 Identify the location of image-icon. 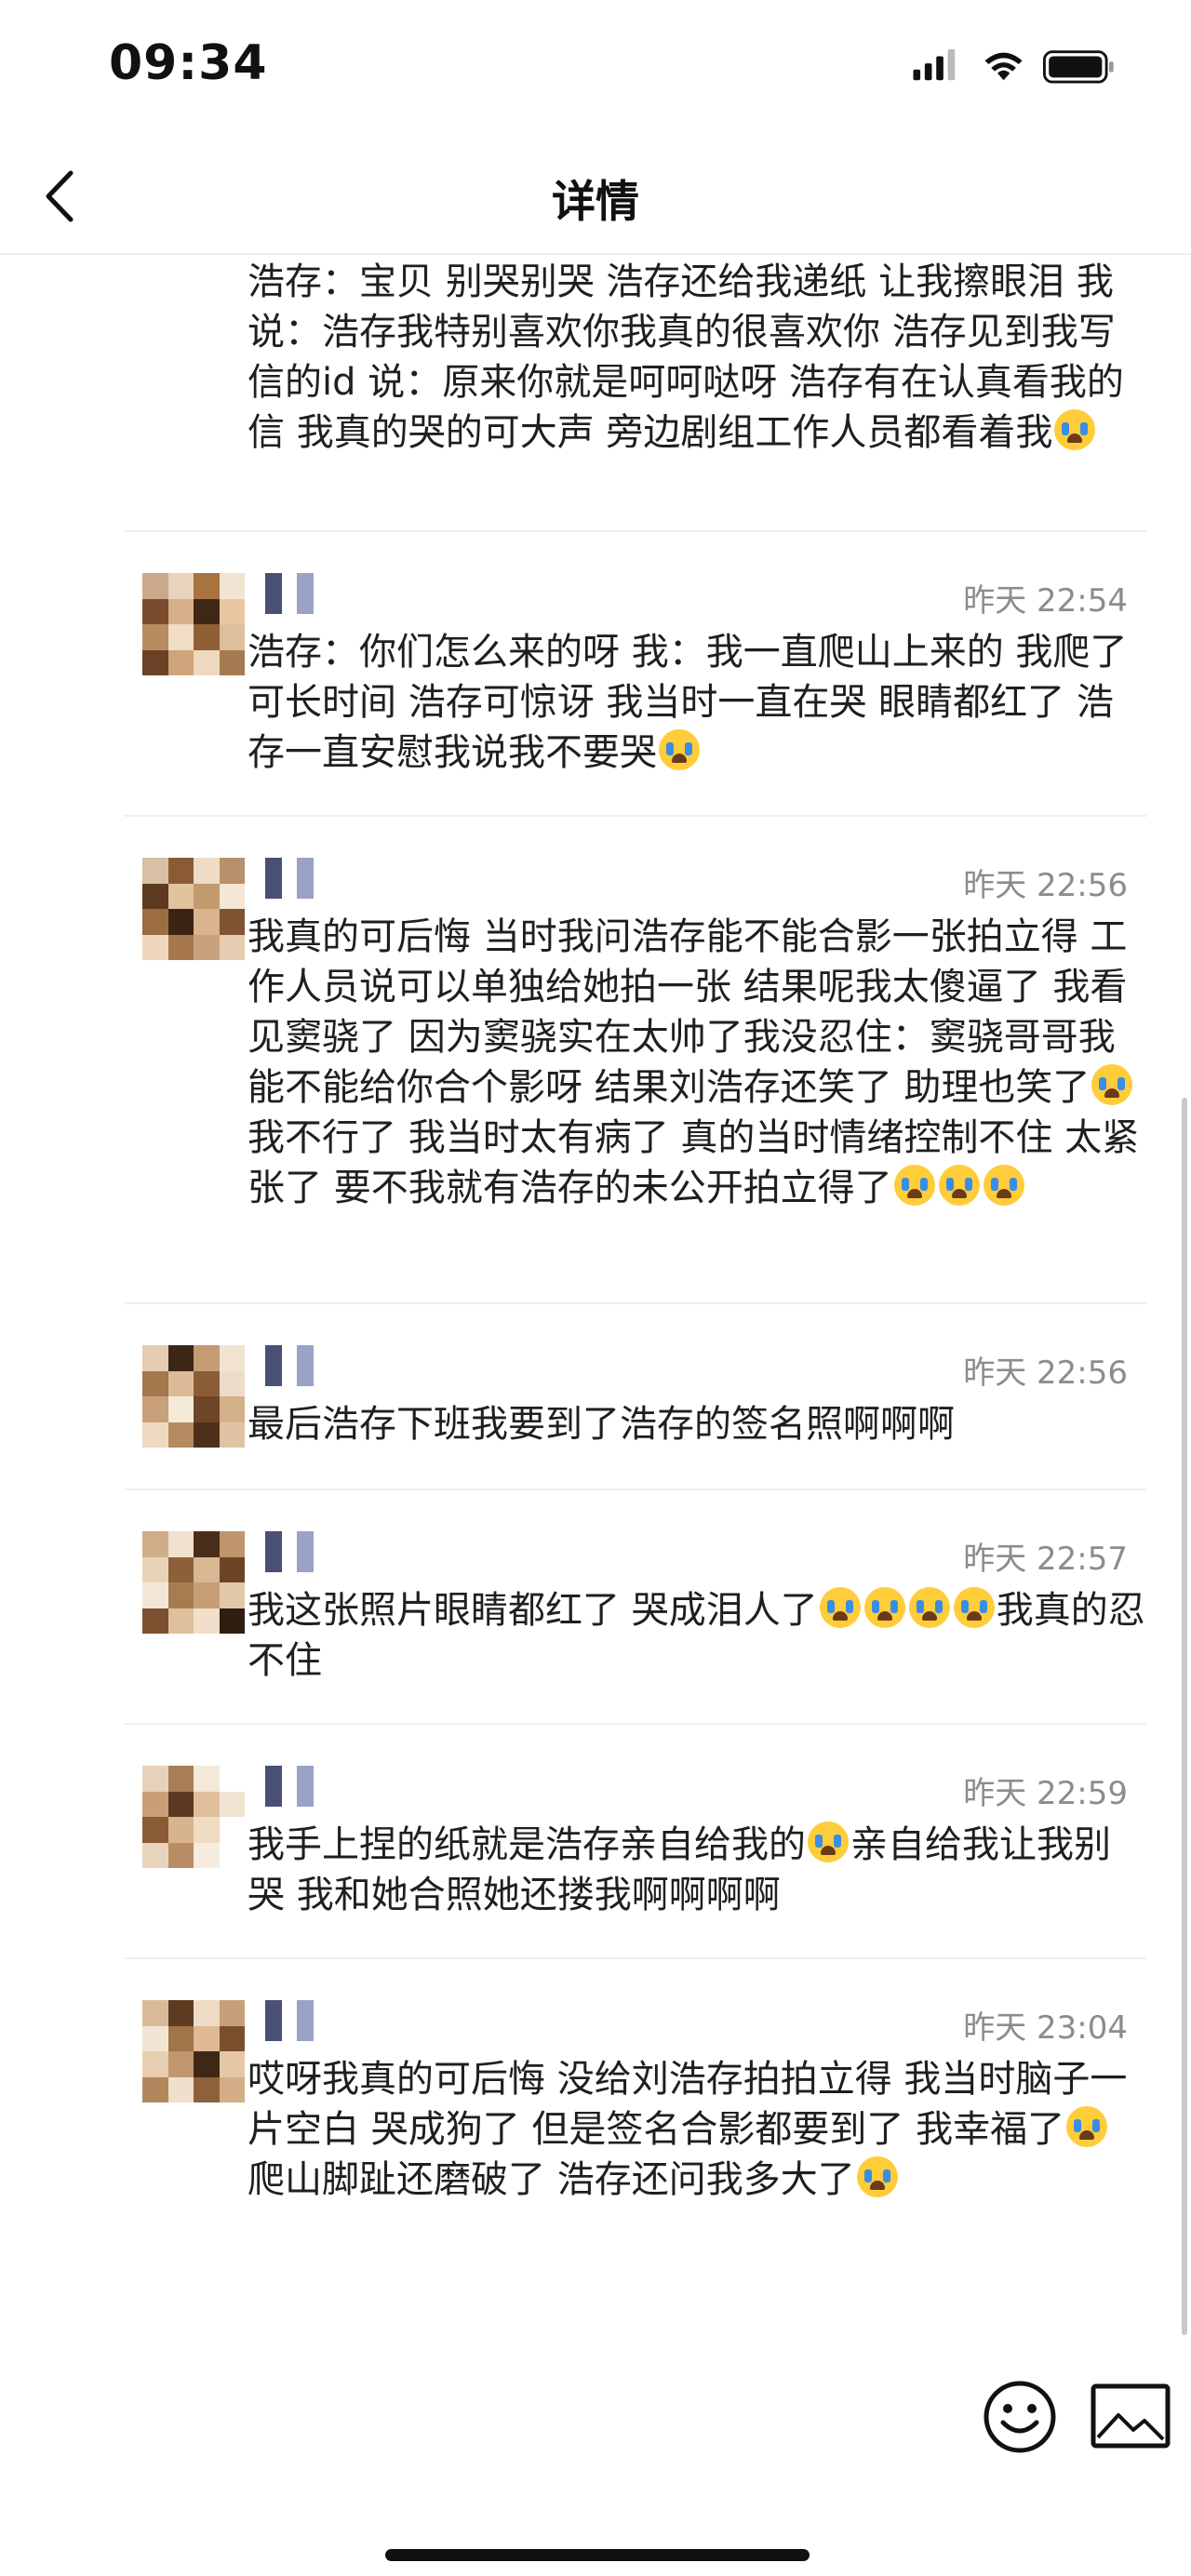
(1131, 2416).